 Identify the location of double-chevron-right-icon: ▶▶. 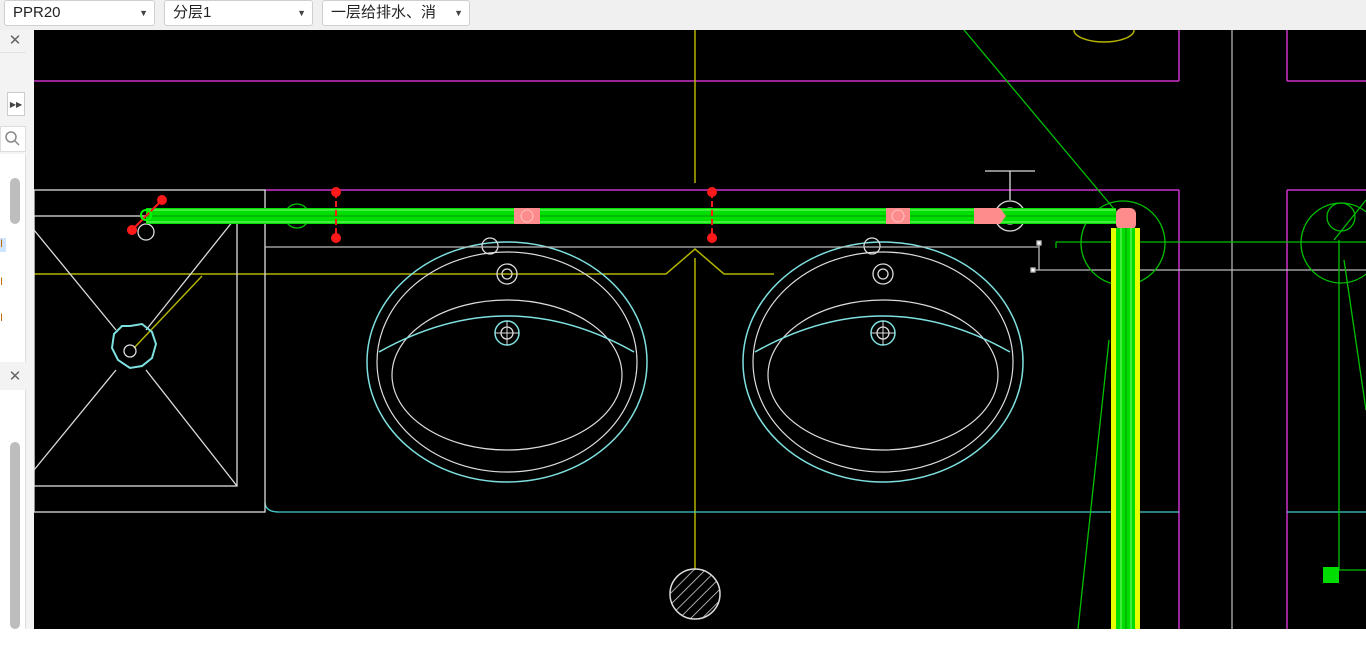
(16, 104).